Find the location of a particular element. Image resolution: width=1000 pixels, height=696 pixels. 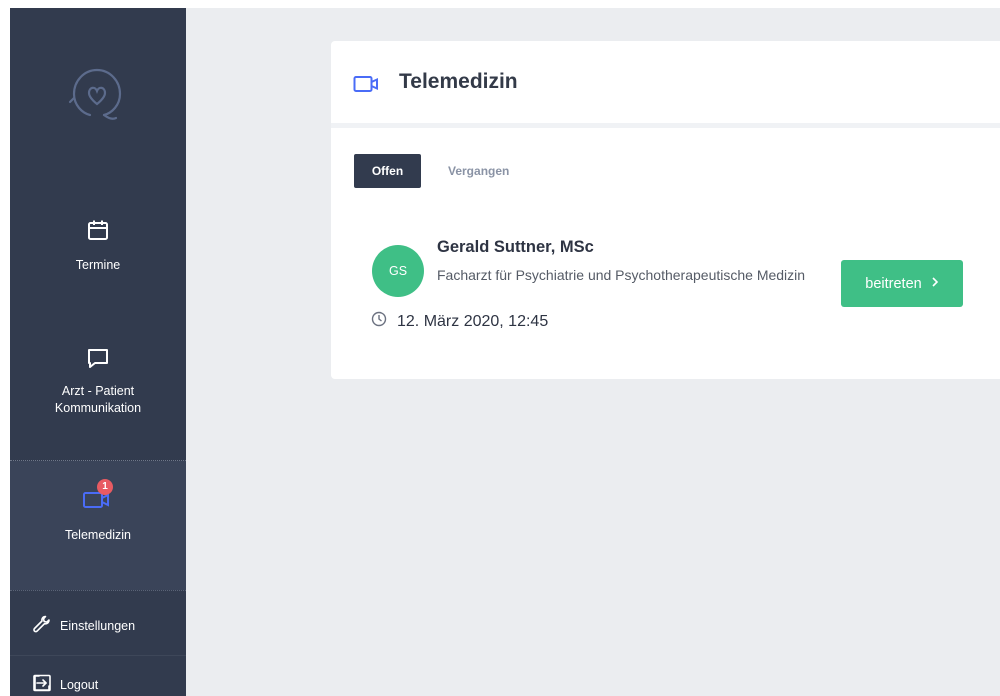

join-button-label: beitreten is located at coordinates (893, 283).